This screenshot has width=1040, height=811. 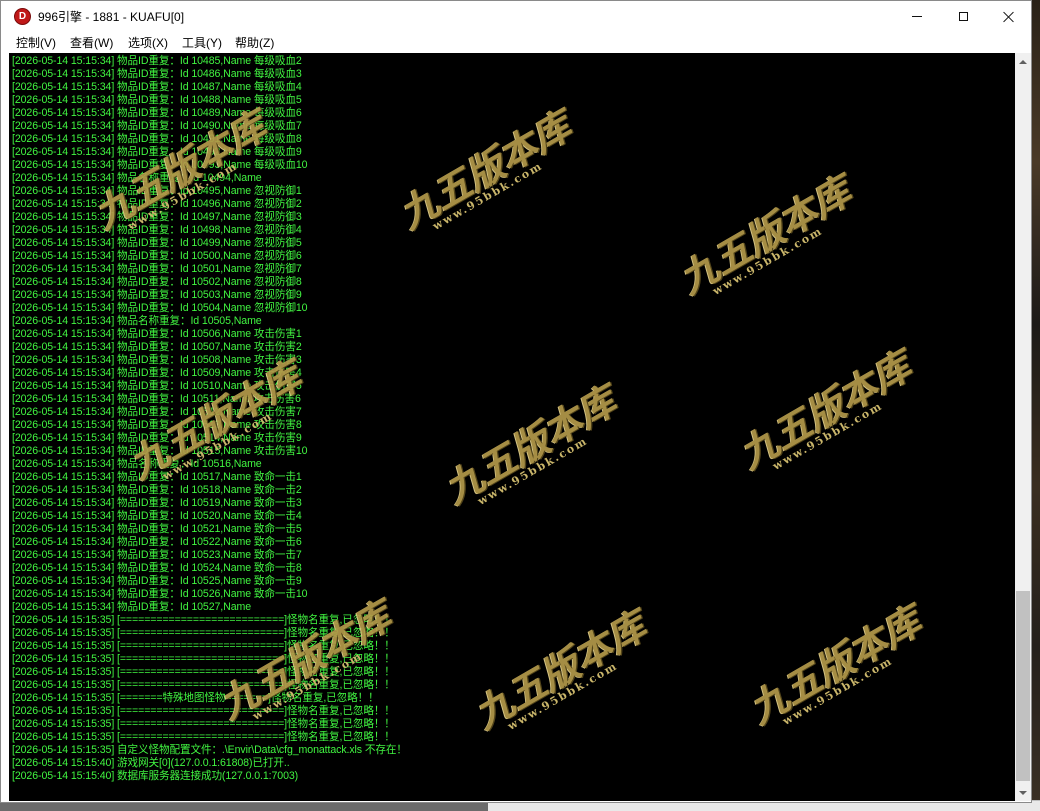 I want to click on title-bar: D 996引擎 - 1881 - KUAFU[0], so click(x=516, y=16).